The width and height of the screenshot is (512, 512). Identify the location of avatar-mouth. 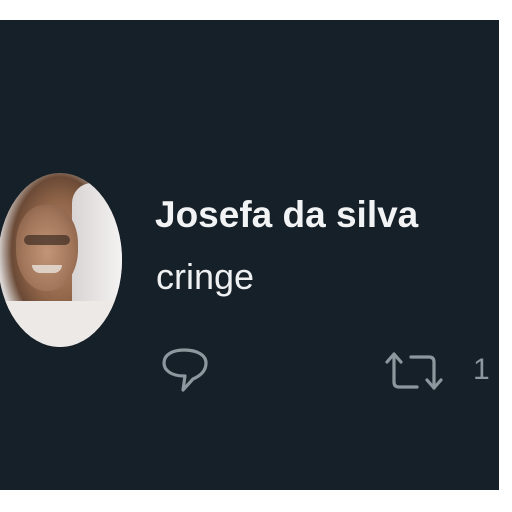
(47, 269).